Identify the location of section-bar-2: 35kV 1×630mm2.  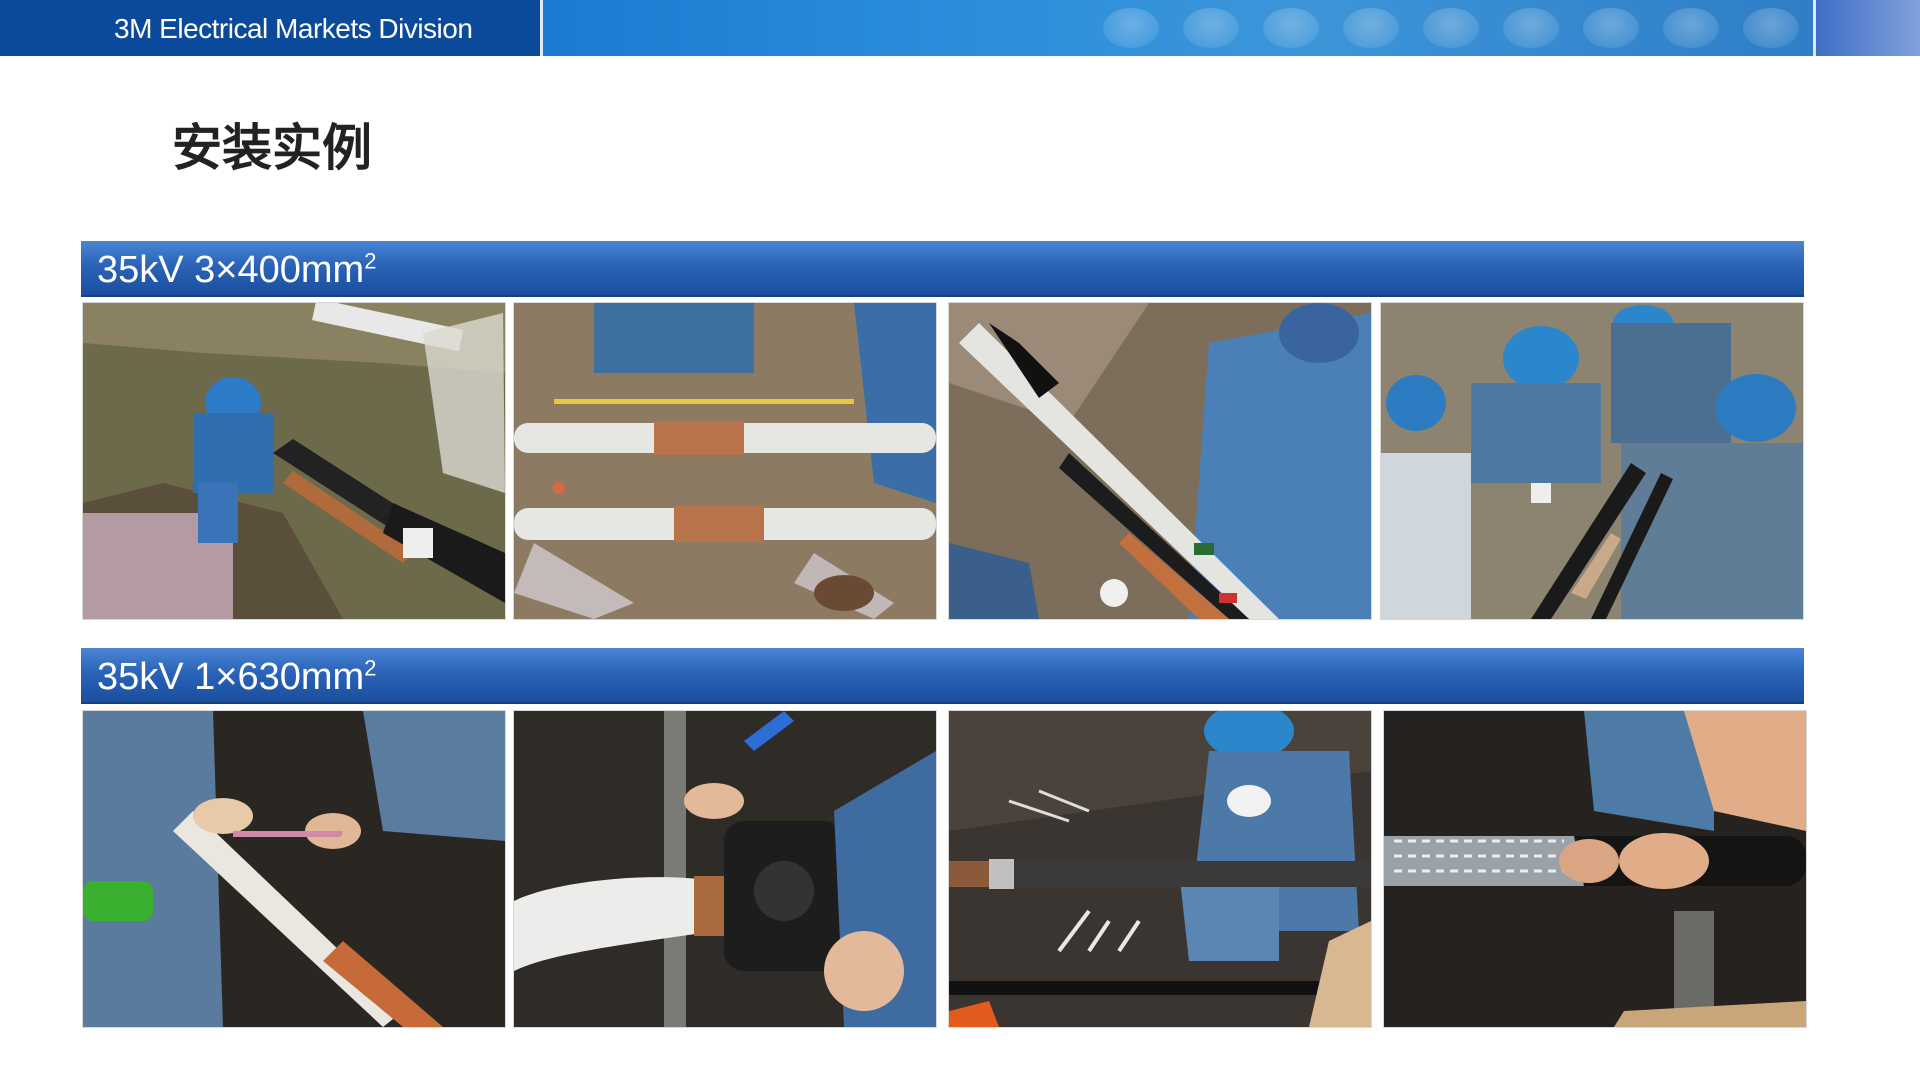
(942, 676).